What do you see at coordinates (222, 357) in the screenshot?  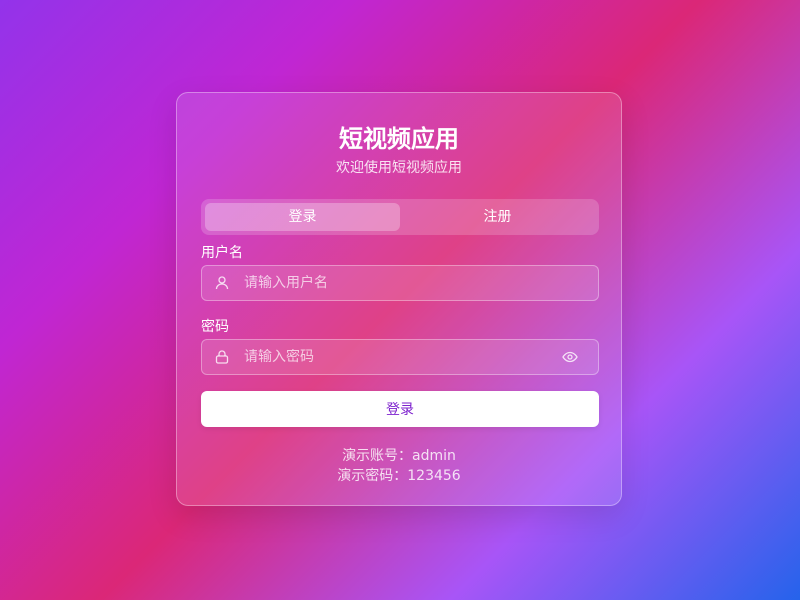 I see `lock-icon` at bounding box center [222, 357].